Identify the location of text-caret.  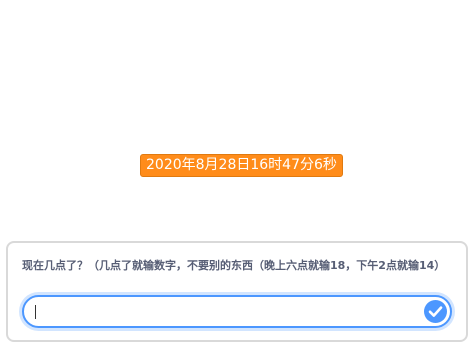
(35, 312).